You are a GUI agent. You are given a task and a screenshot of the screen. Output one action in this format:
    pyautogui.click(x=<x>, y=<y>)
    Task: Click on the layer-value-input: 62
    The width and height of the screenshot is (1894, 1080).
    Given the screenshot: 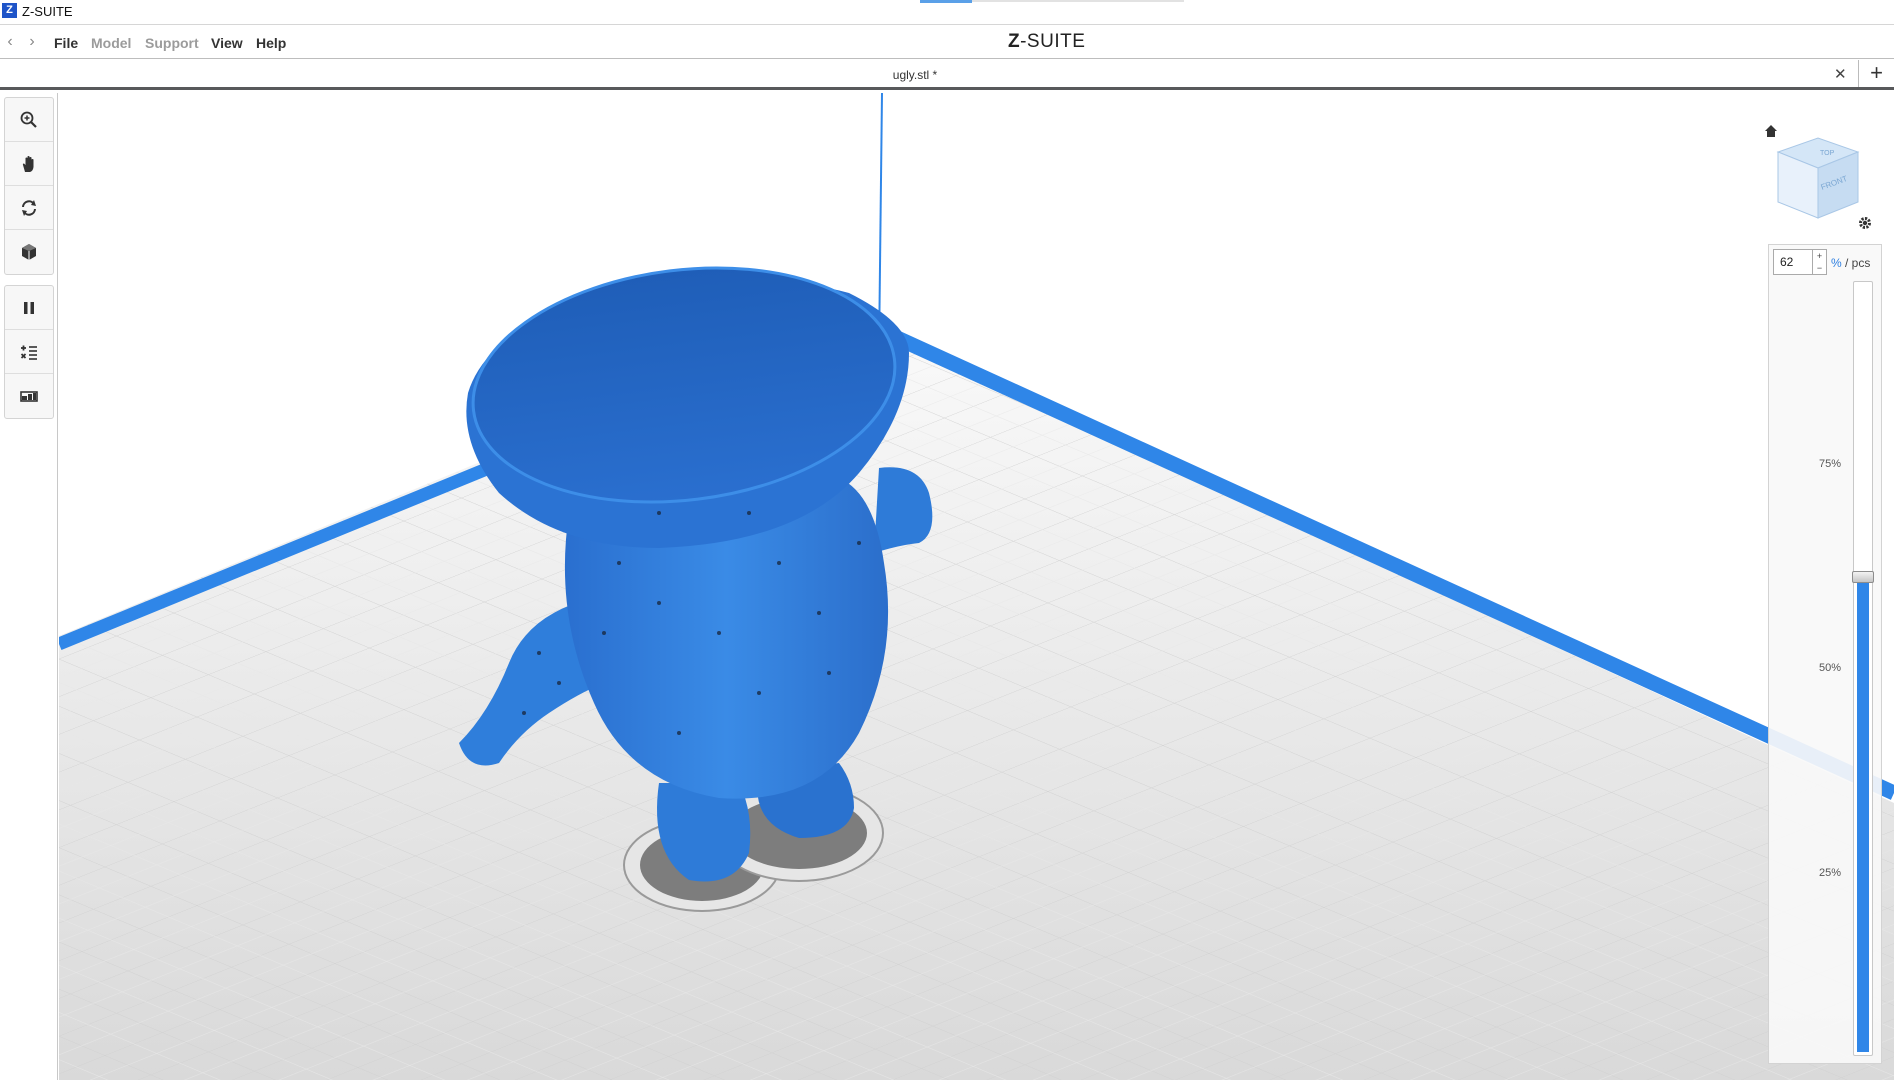 What is the action you would take?
    pyautogui.click(x=1793, y=262)
    